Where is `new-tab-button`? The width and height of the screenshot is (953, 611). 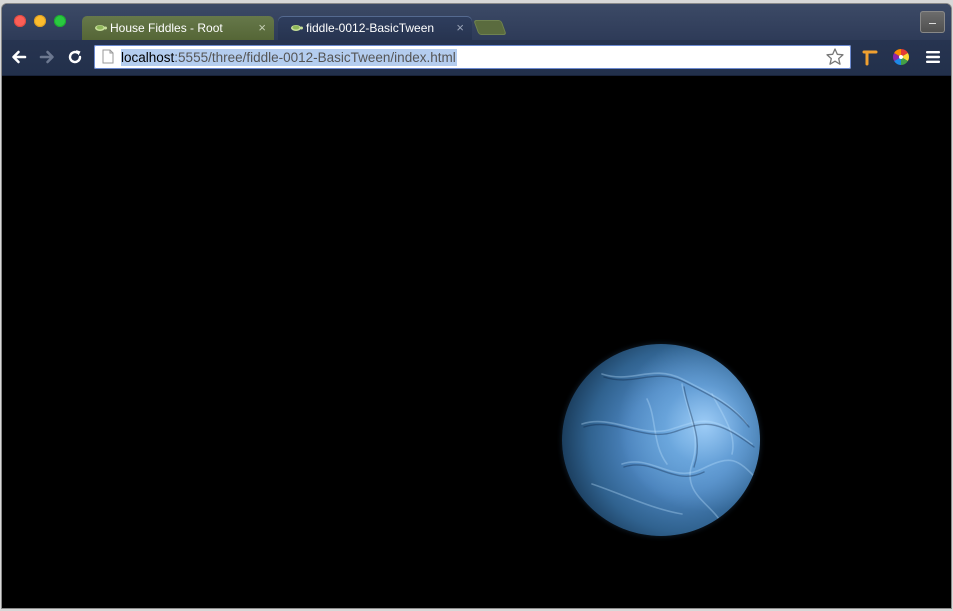
new-tab-button is located at coordinates (490, 27).